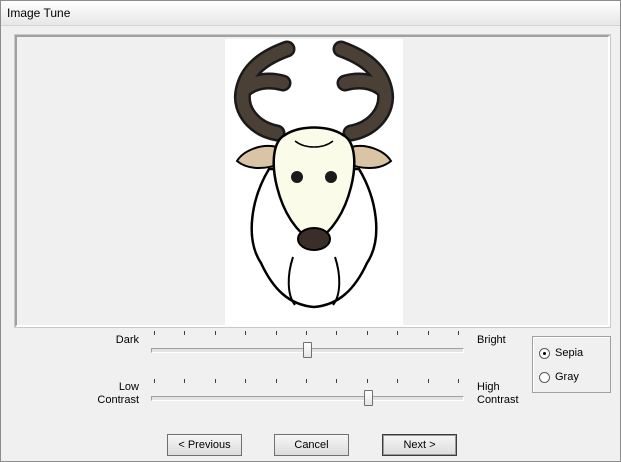  Describe the element at coordinates (307, 398) in the screenshot. I see `contrast-track` at that location.